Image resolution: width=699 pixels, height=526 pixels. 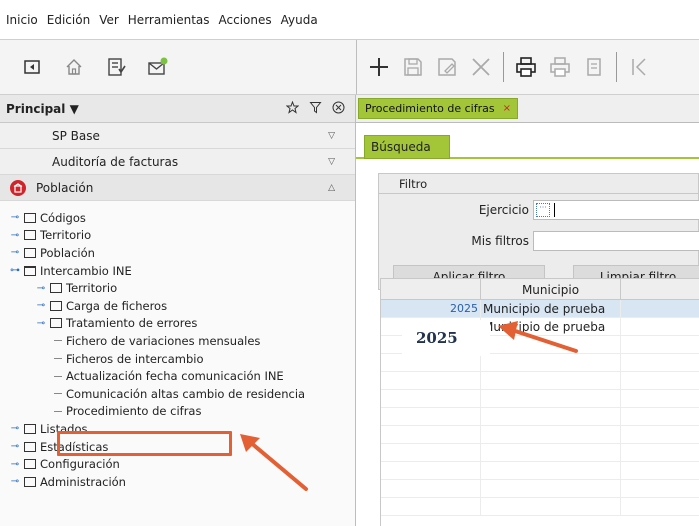 What do you see at coordinates (540, 309) in the screenshot?
I see `table-row: 2025 Municipio de prueba` at bounding box center [540, 309].